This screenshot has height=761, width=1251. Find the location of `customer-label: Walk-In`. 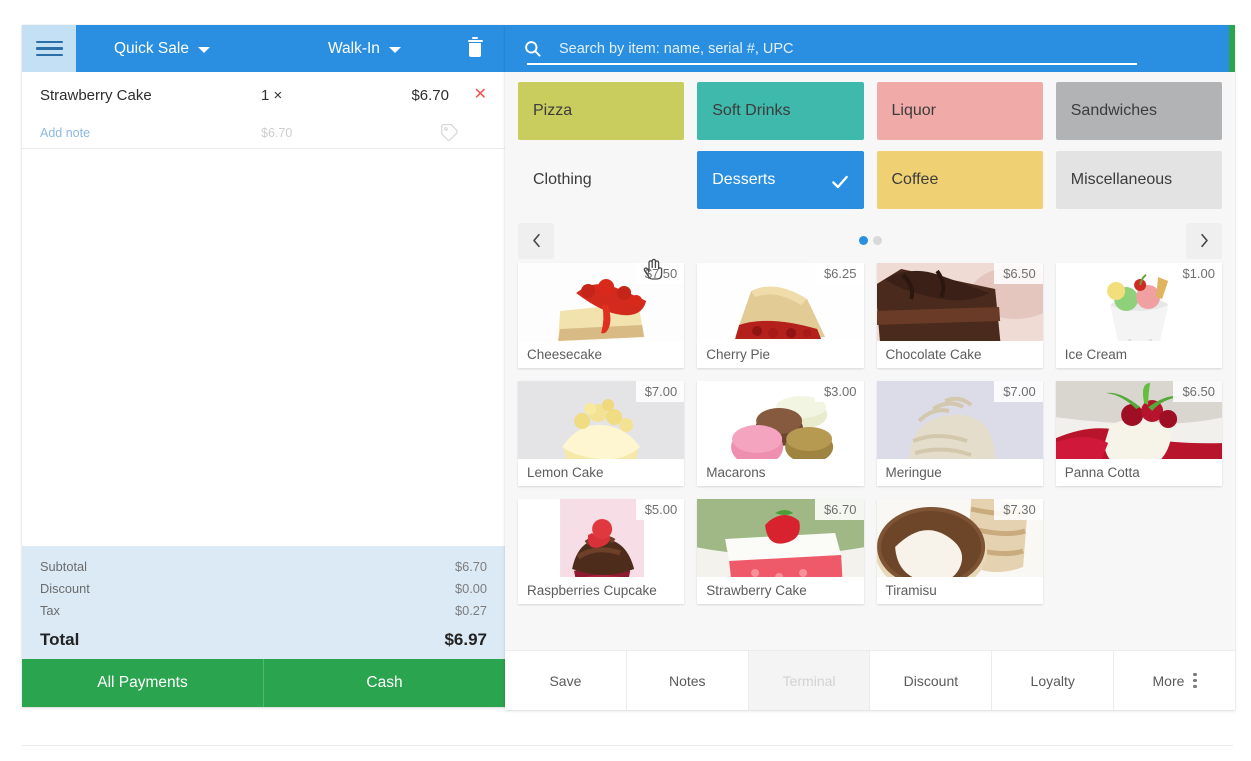

customer-label: Walk-In is located at coordinates (353, 48).